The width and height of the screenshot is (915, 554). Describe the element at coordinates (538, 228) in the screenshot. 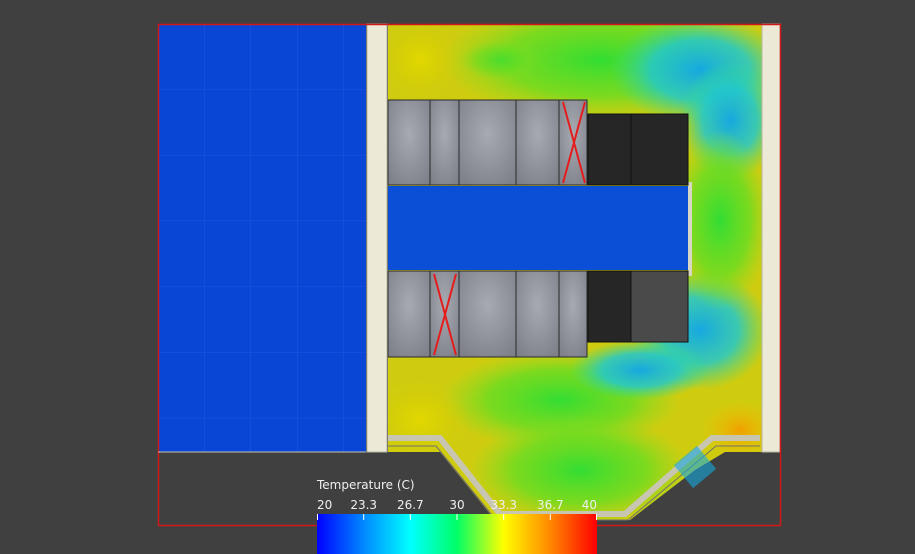

I see `cold-aisle` at that location.